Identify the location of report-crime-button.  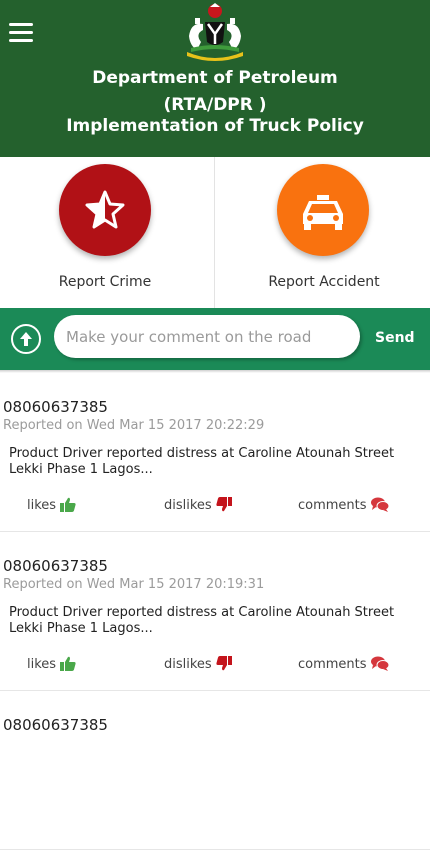
(105, 210).